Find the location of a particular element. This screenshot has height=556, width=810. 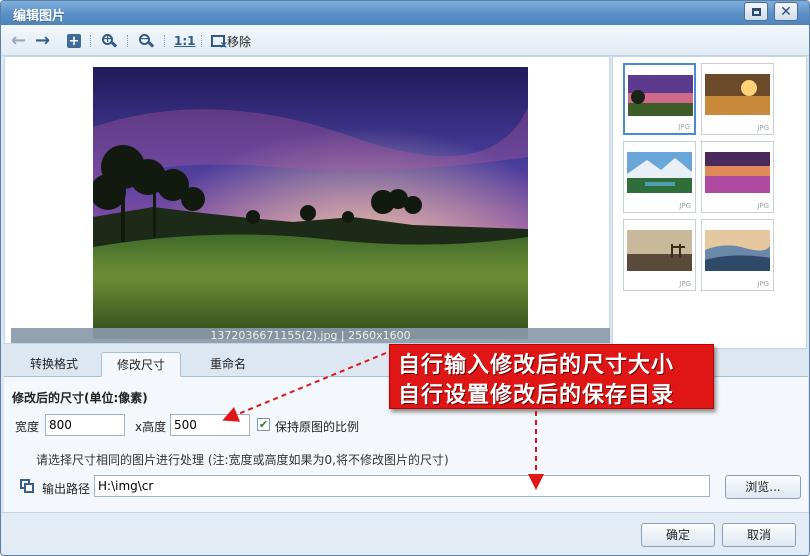

forward-button: → is located at coordinates (42, 41).